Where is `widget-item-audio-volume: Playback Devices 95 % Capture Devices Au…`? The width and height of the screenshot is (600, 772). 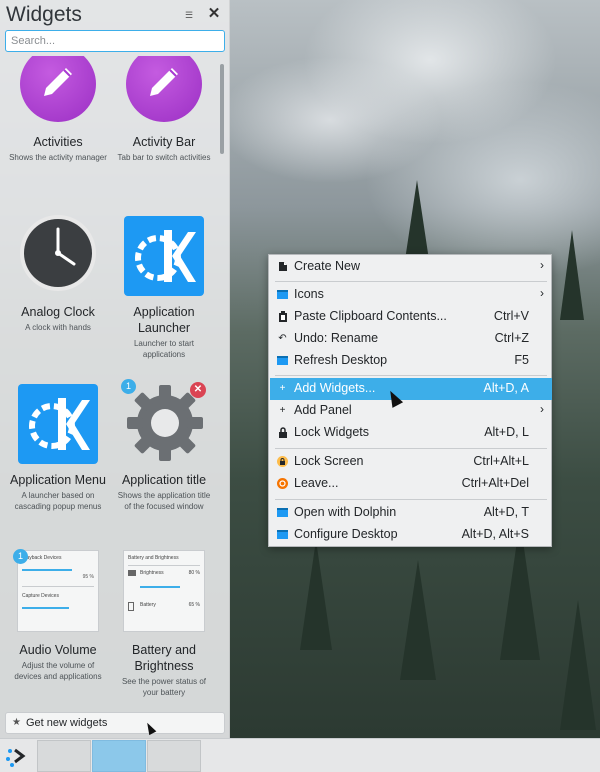
widget-item-audio-volume: Playback Devices 95 % Capture Devices Au… is located at coordinates (58, 618).